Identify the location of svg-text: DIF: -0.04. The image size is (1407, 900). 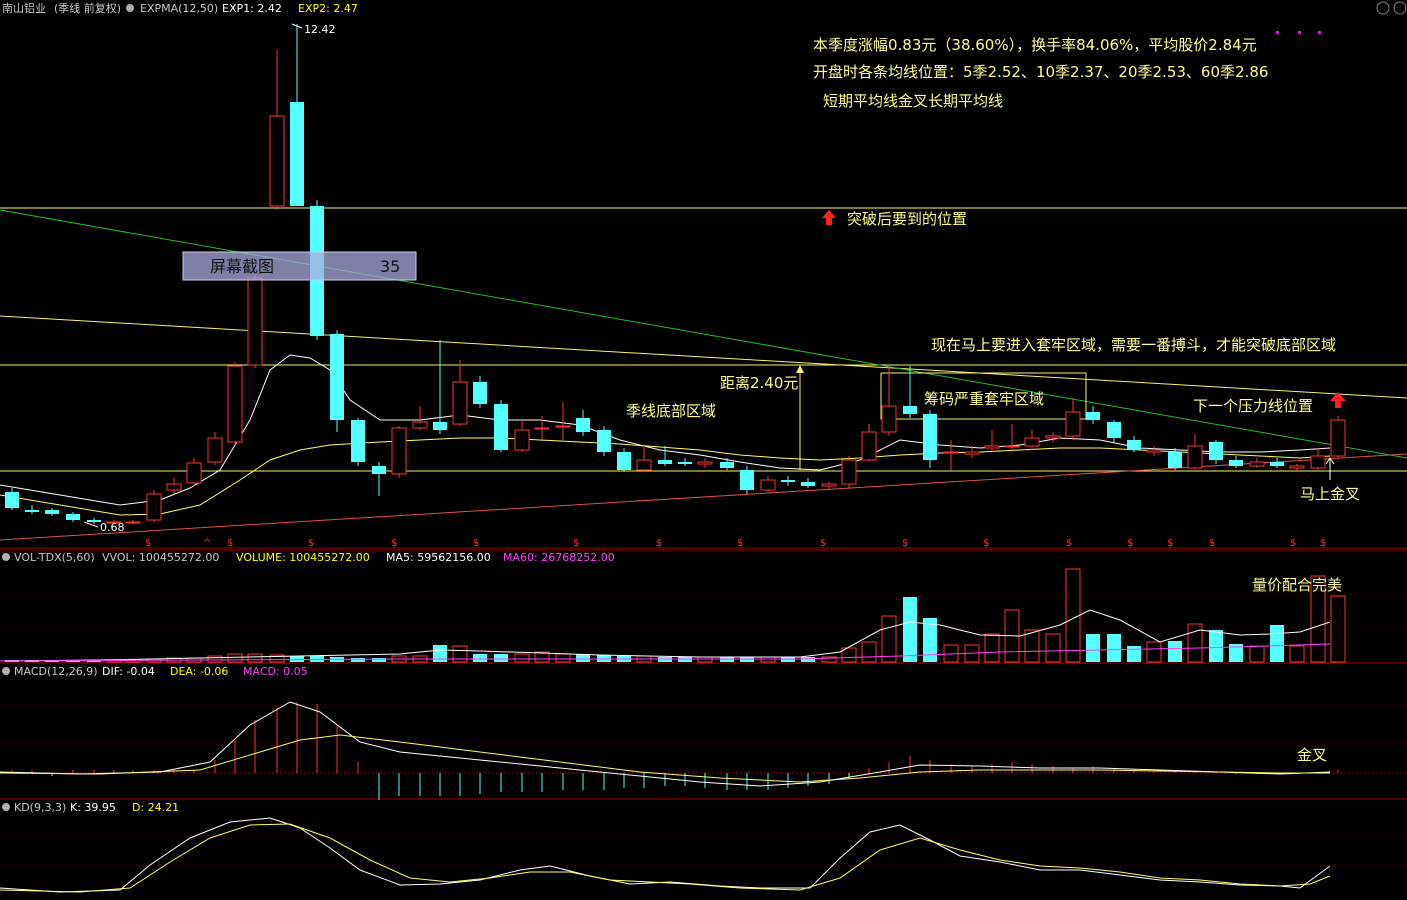
(128, 671).